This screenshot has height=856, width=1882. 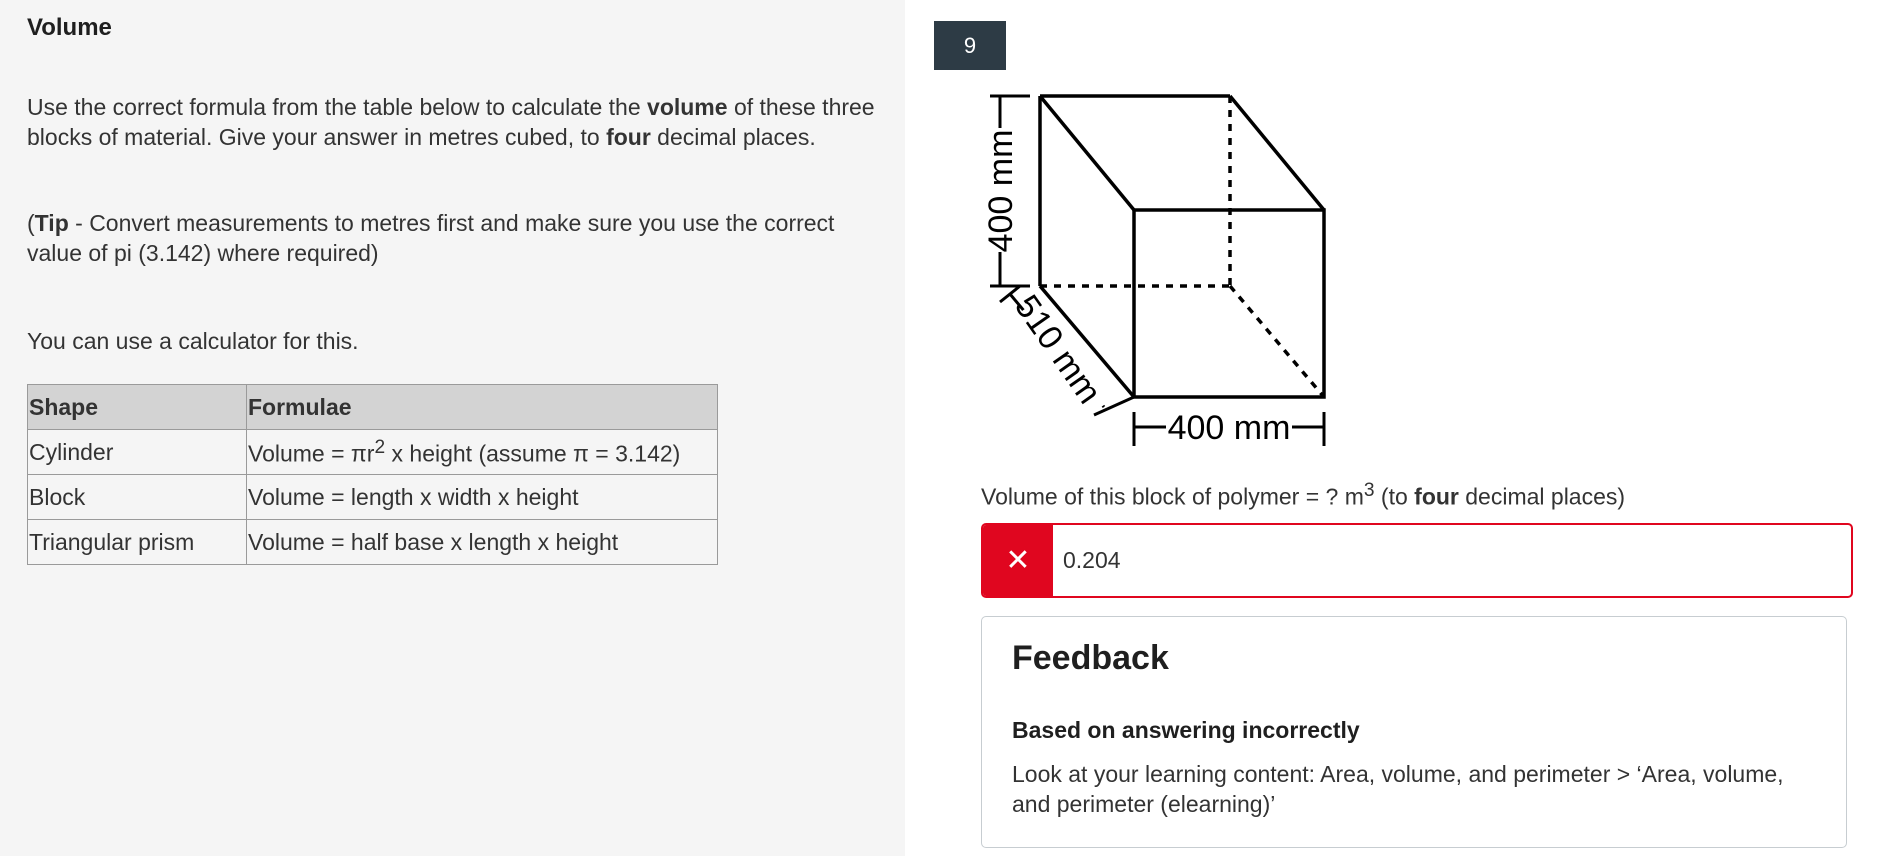 I want to click on prompt-text: Volume of this block of polymer = ? m, so click(x=1172, y=496).